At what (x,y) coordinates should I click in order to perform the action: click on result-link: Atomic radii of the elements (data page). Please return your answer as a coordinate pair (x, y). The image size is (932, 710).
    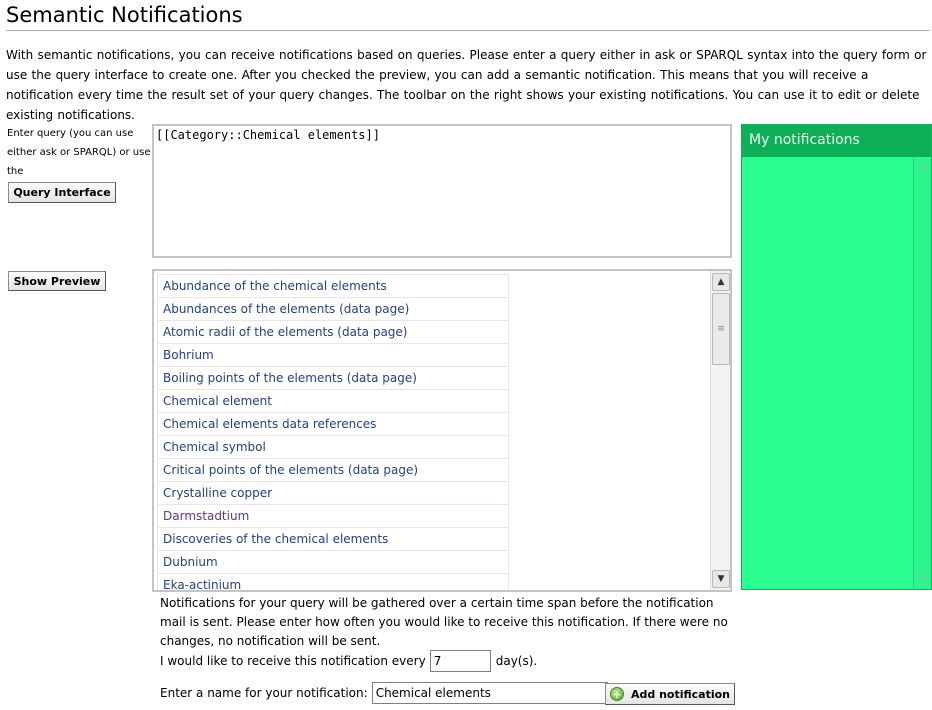
    Looking at the image, I should click on (333, 332).